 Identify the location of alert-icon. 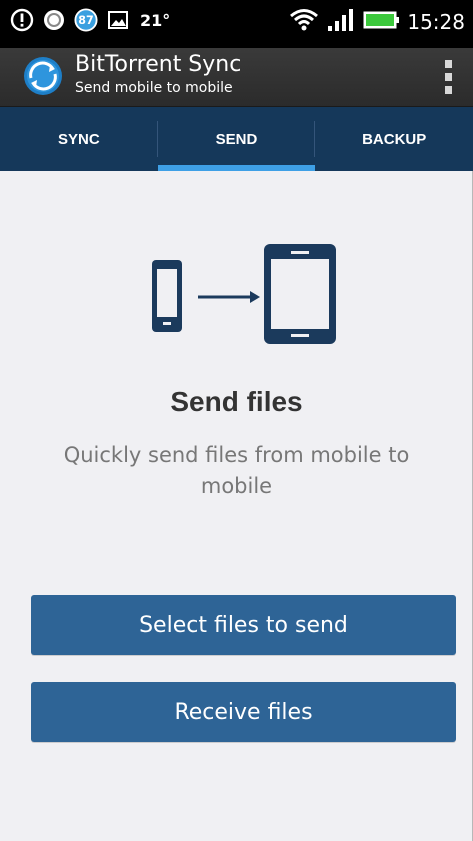
(22, 20).